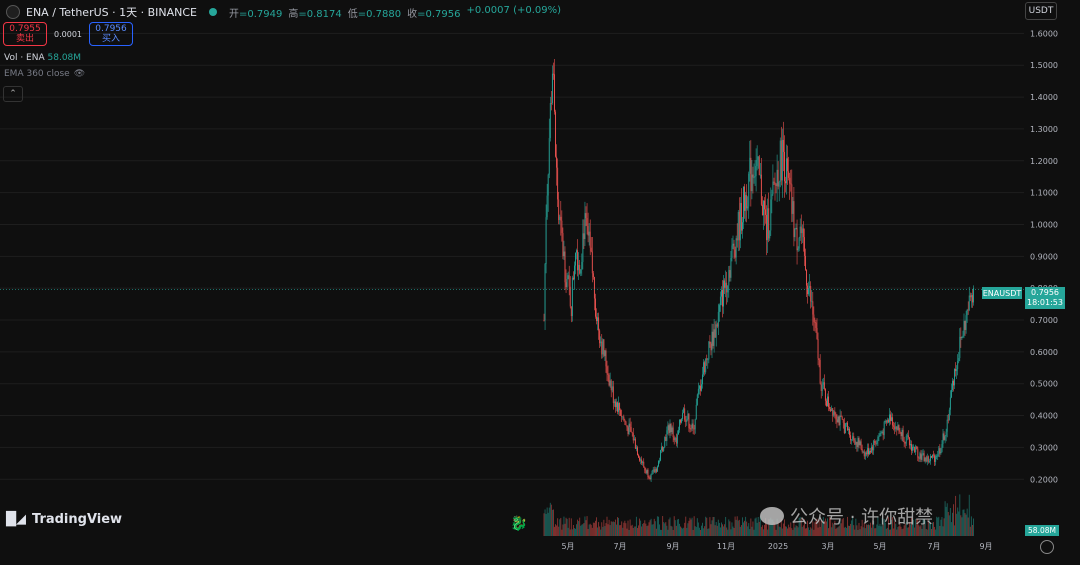  I want to click on sell-button: 0.7955 卖出, so click(25, 34).